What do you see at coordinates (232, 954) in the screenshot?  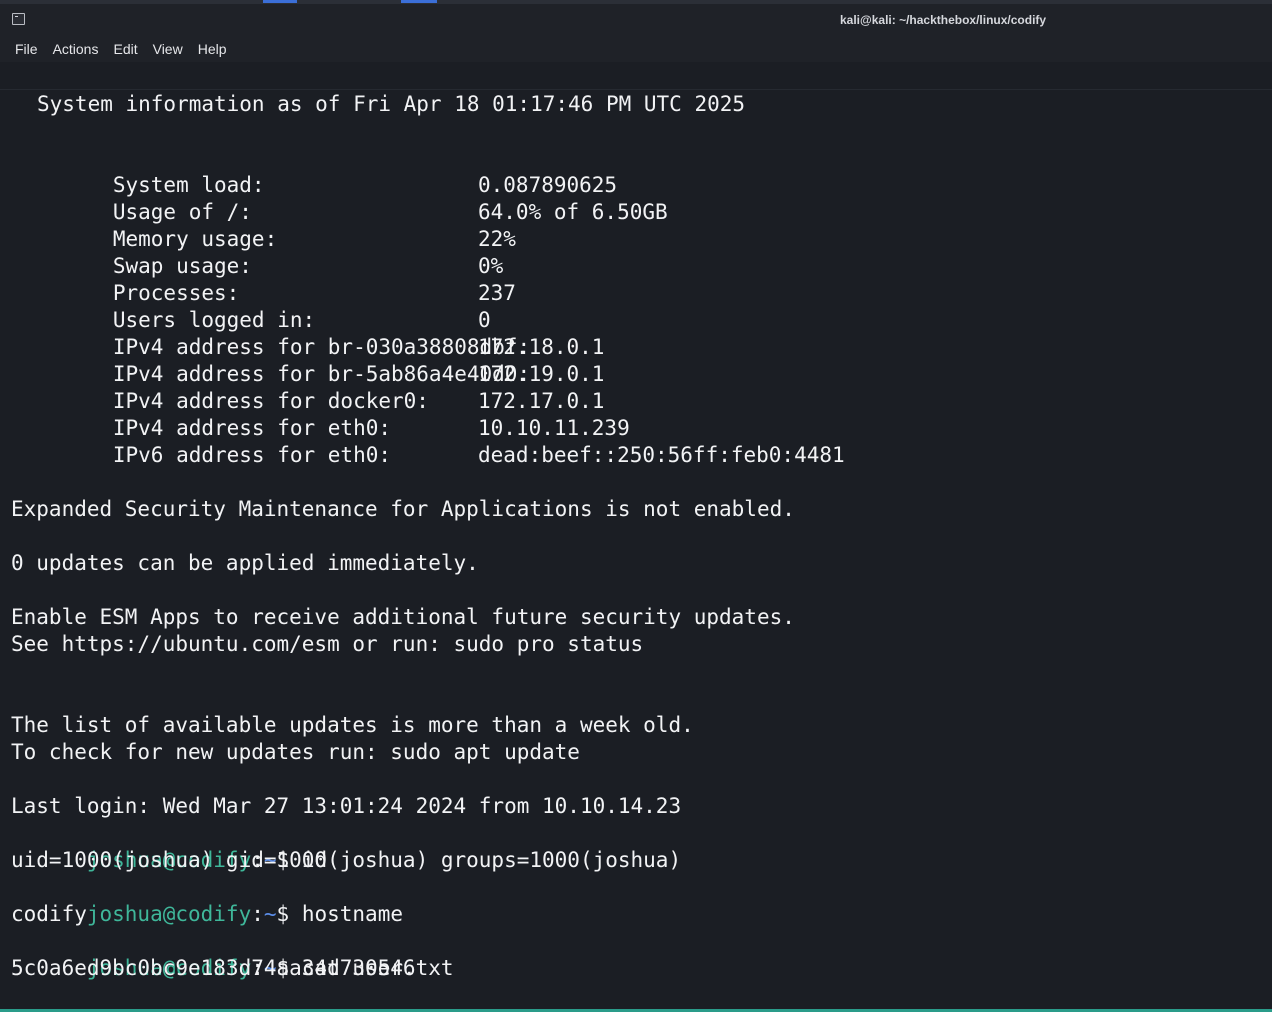 I see `prompt-line: joshua@codify:~$ cat user.txt` at bounding box center [232, 954].